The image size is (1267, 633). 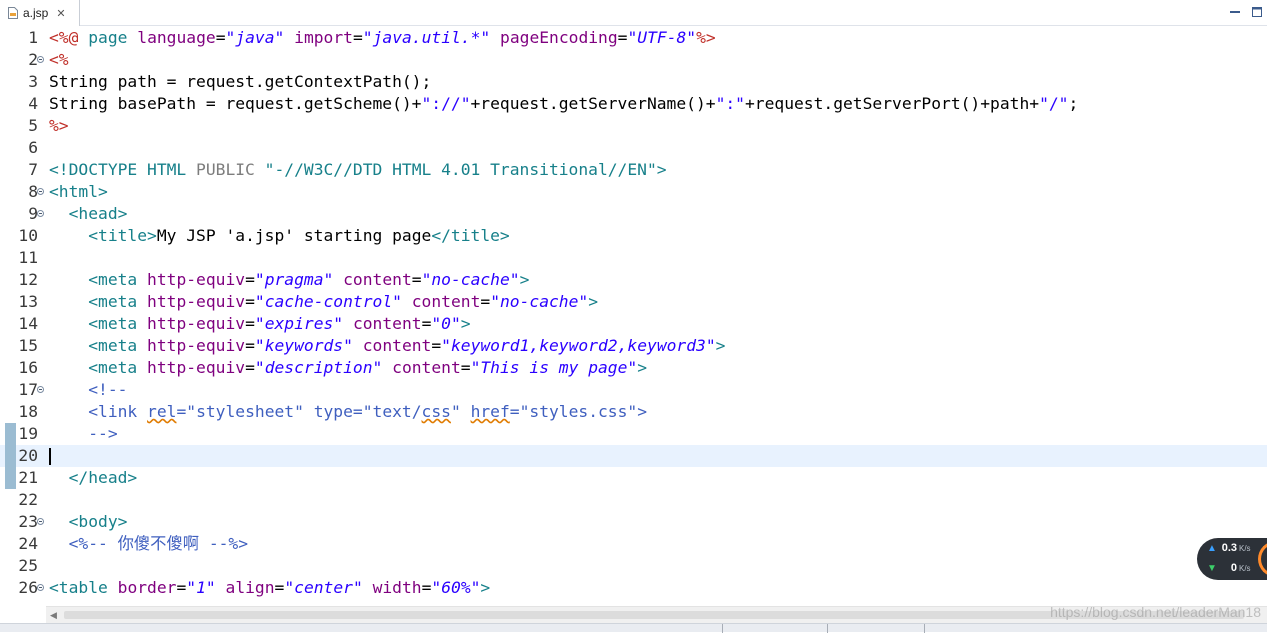 I want to click on arrow-left-icon: ◀, so click(x=53, y=616).